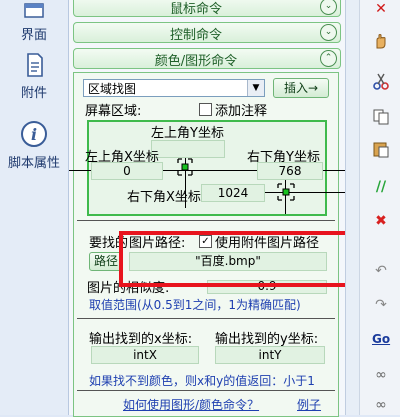 Image resolution: width=400 pixels, height=417 pixels. I want to click on green-marker-icon: //, so click(381, 187).